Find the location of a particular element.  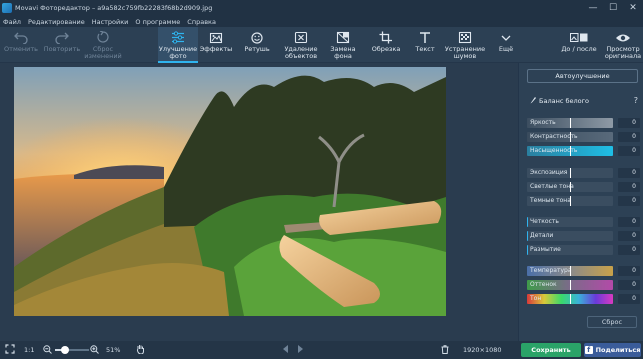

tab-denoise: Устранение шумов is located at coordinates (465, 45).